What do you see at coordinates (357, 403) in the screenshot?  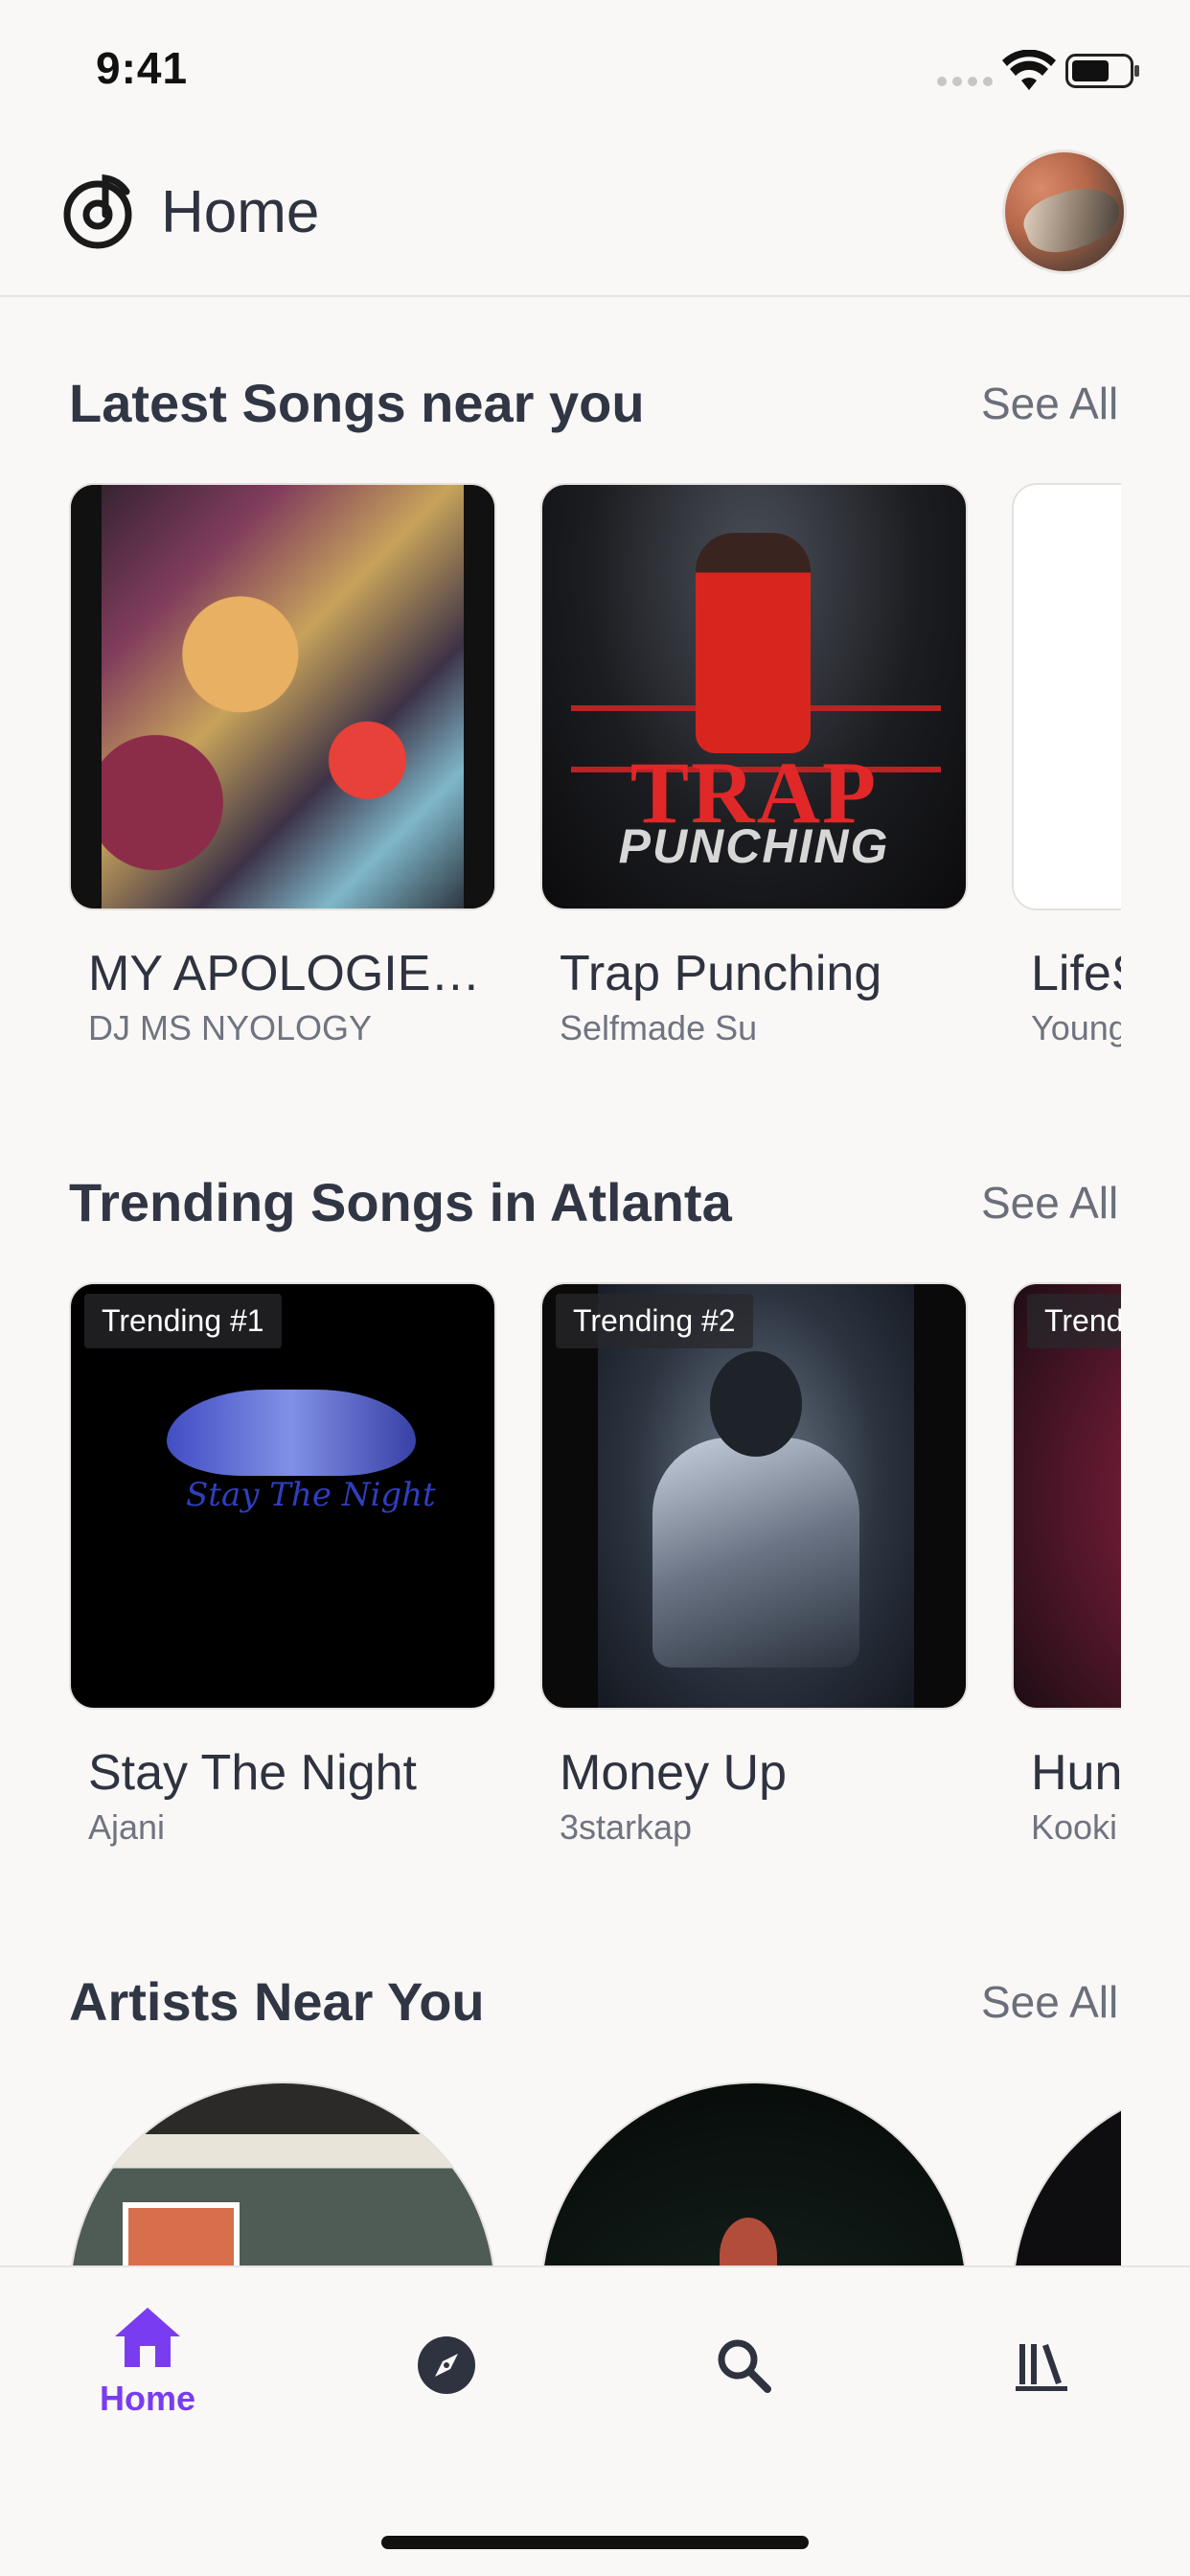 I see `section-title: Latest Songs near you` at bounding box center [357, 403].